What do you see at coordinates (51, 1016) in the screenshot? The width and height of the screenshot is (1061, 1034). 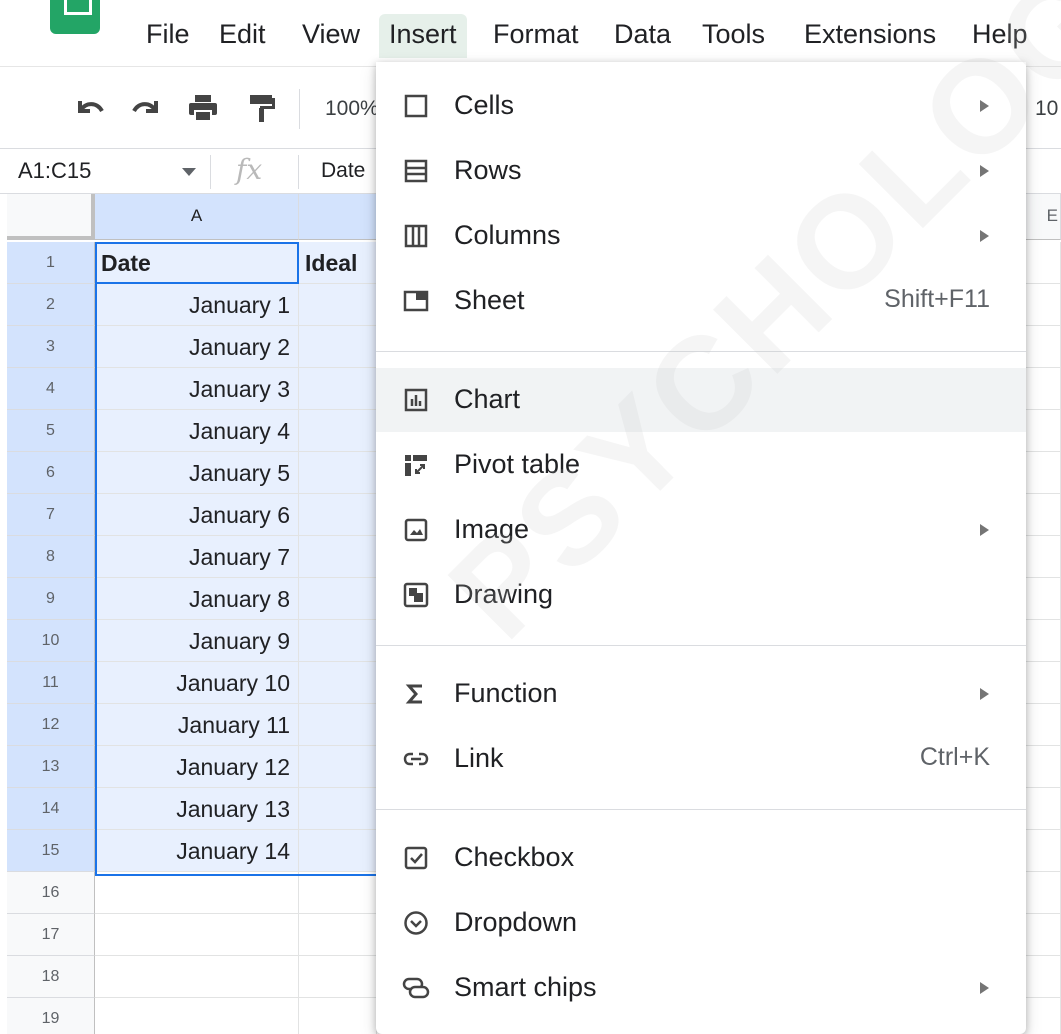 I see `row-header: 19` at bounding box center [51, 1016].